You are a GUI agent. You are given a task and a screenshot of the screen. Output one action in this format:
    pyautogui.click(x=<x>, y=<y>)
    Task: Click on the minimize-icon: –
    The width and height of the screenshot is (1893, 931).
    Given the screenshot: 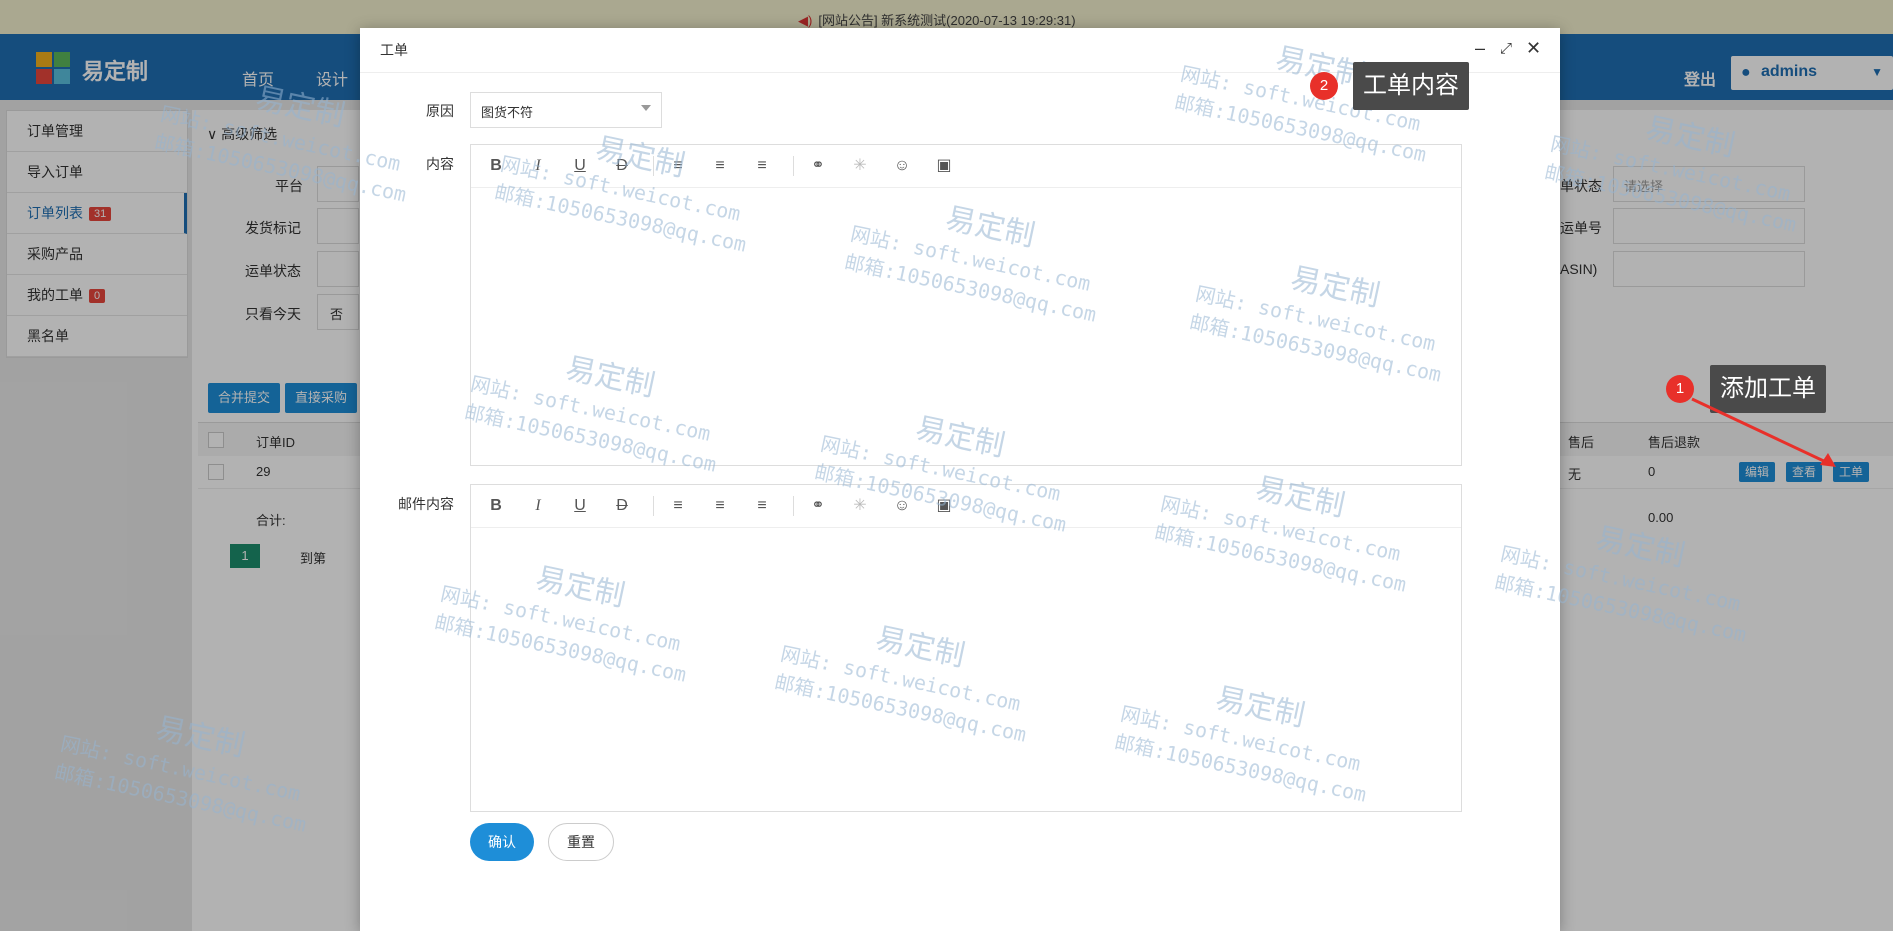 What is the action you would take?
    pyautogui.click(x=1480, y=48)
    